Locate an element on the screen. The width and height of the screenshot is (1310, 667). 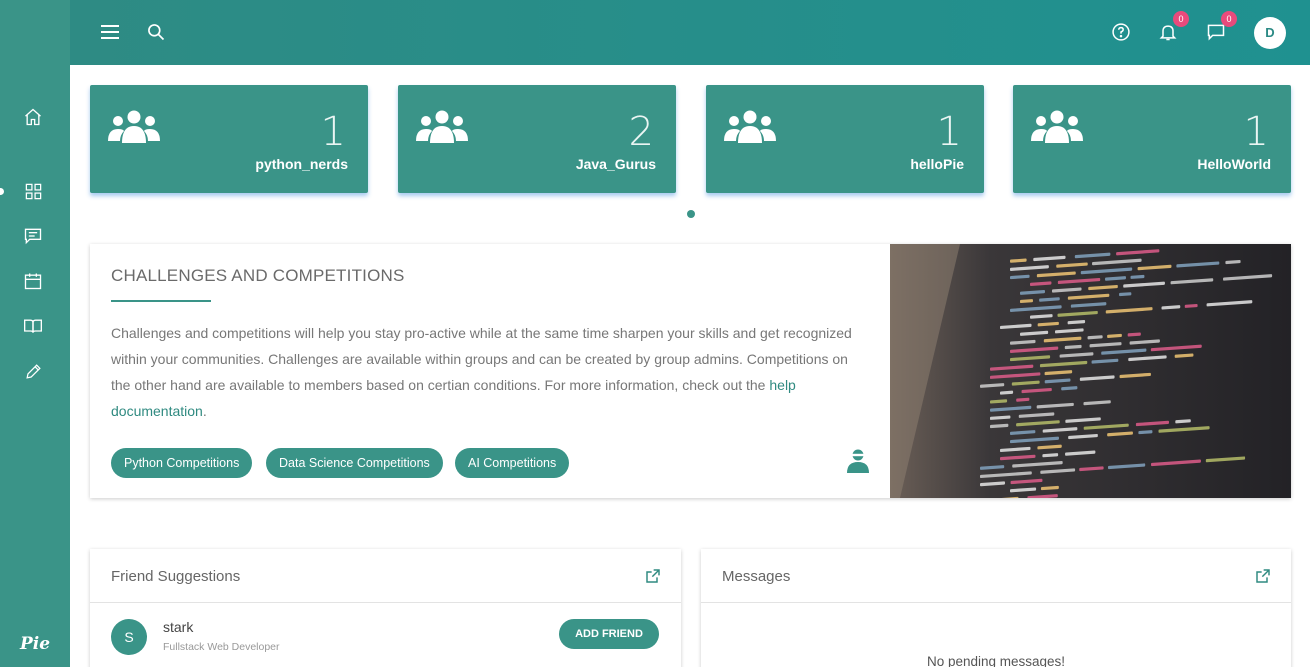
messages-icon: 0 is located at coordinates (1220, 27).